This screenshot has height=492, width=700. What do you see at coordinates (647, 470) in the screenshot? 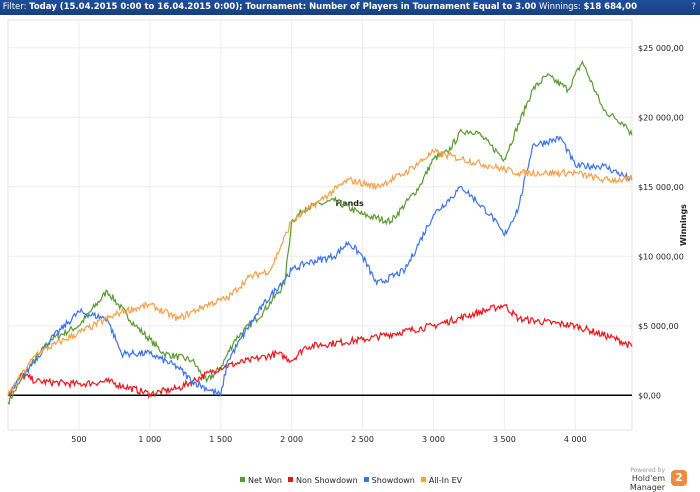
I see `powered-by: Powered by` at bounding box center [647, 470].